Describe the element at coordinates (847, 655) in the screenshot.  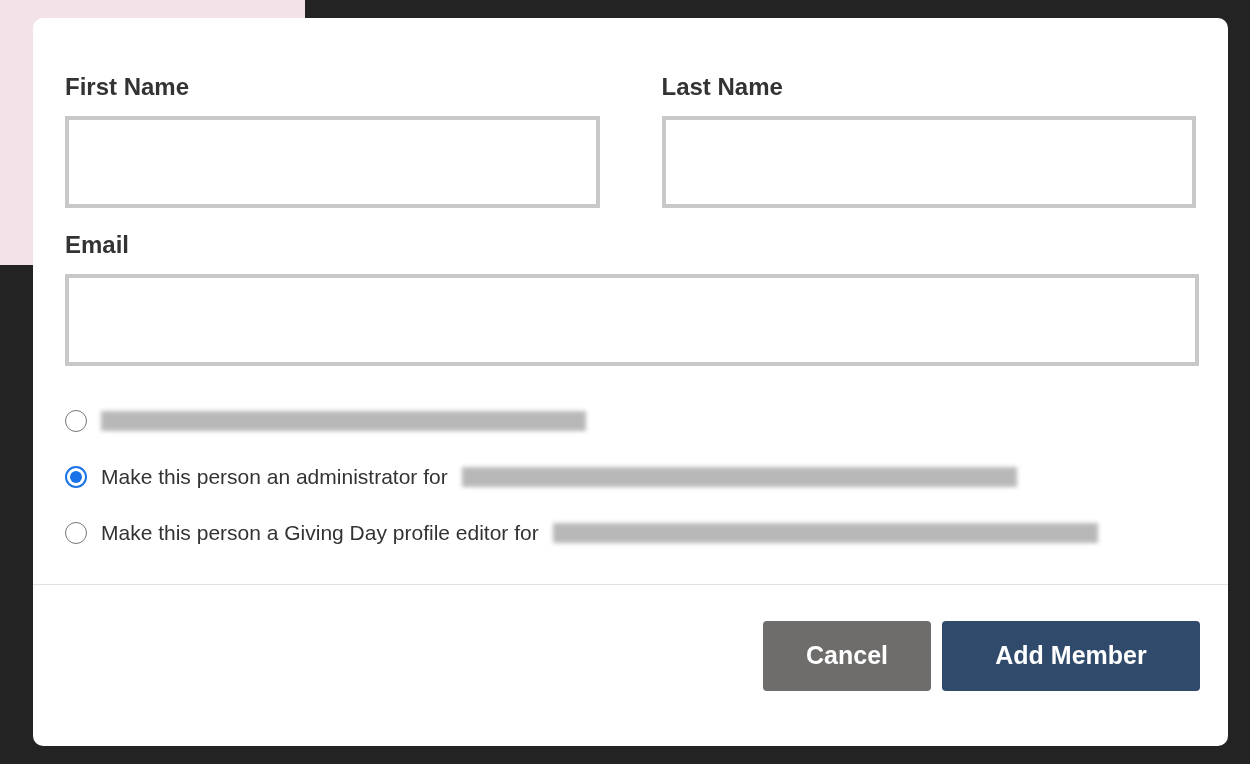
I see `cancel-button: Cancel` at that location.